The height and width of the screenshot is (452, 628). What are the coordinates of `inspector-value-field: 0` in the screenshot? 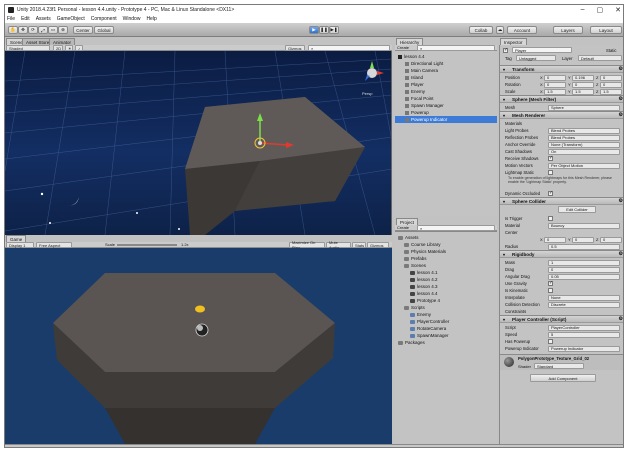 It's located at (584, 269).